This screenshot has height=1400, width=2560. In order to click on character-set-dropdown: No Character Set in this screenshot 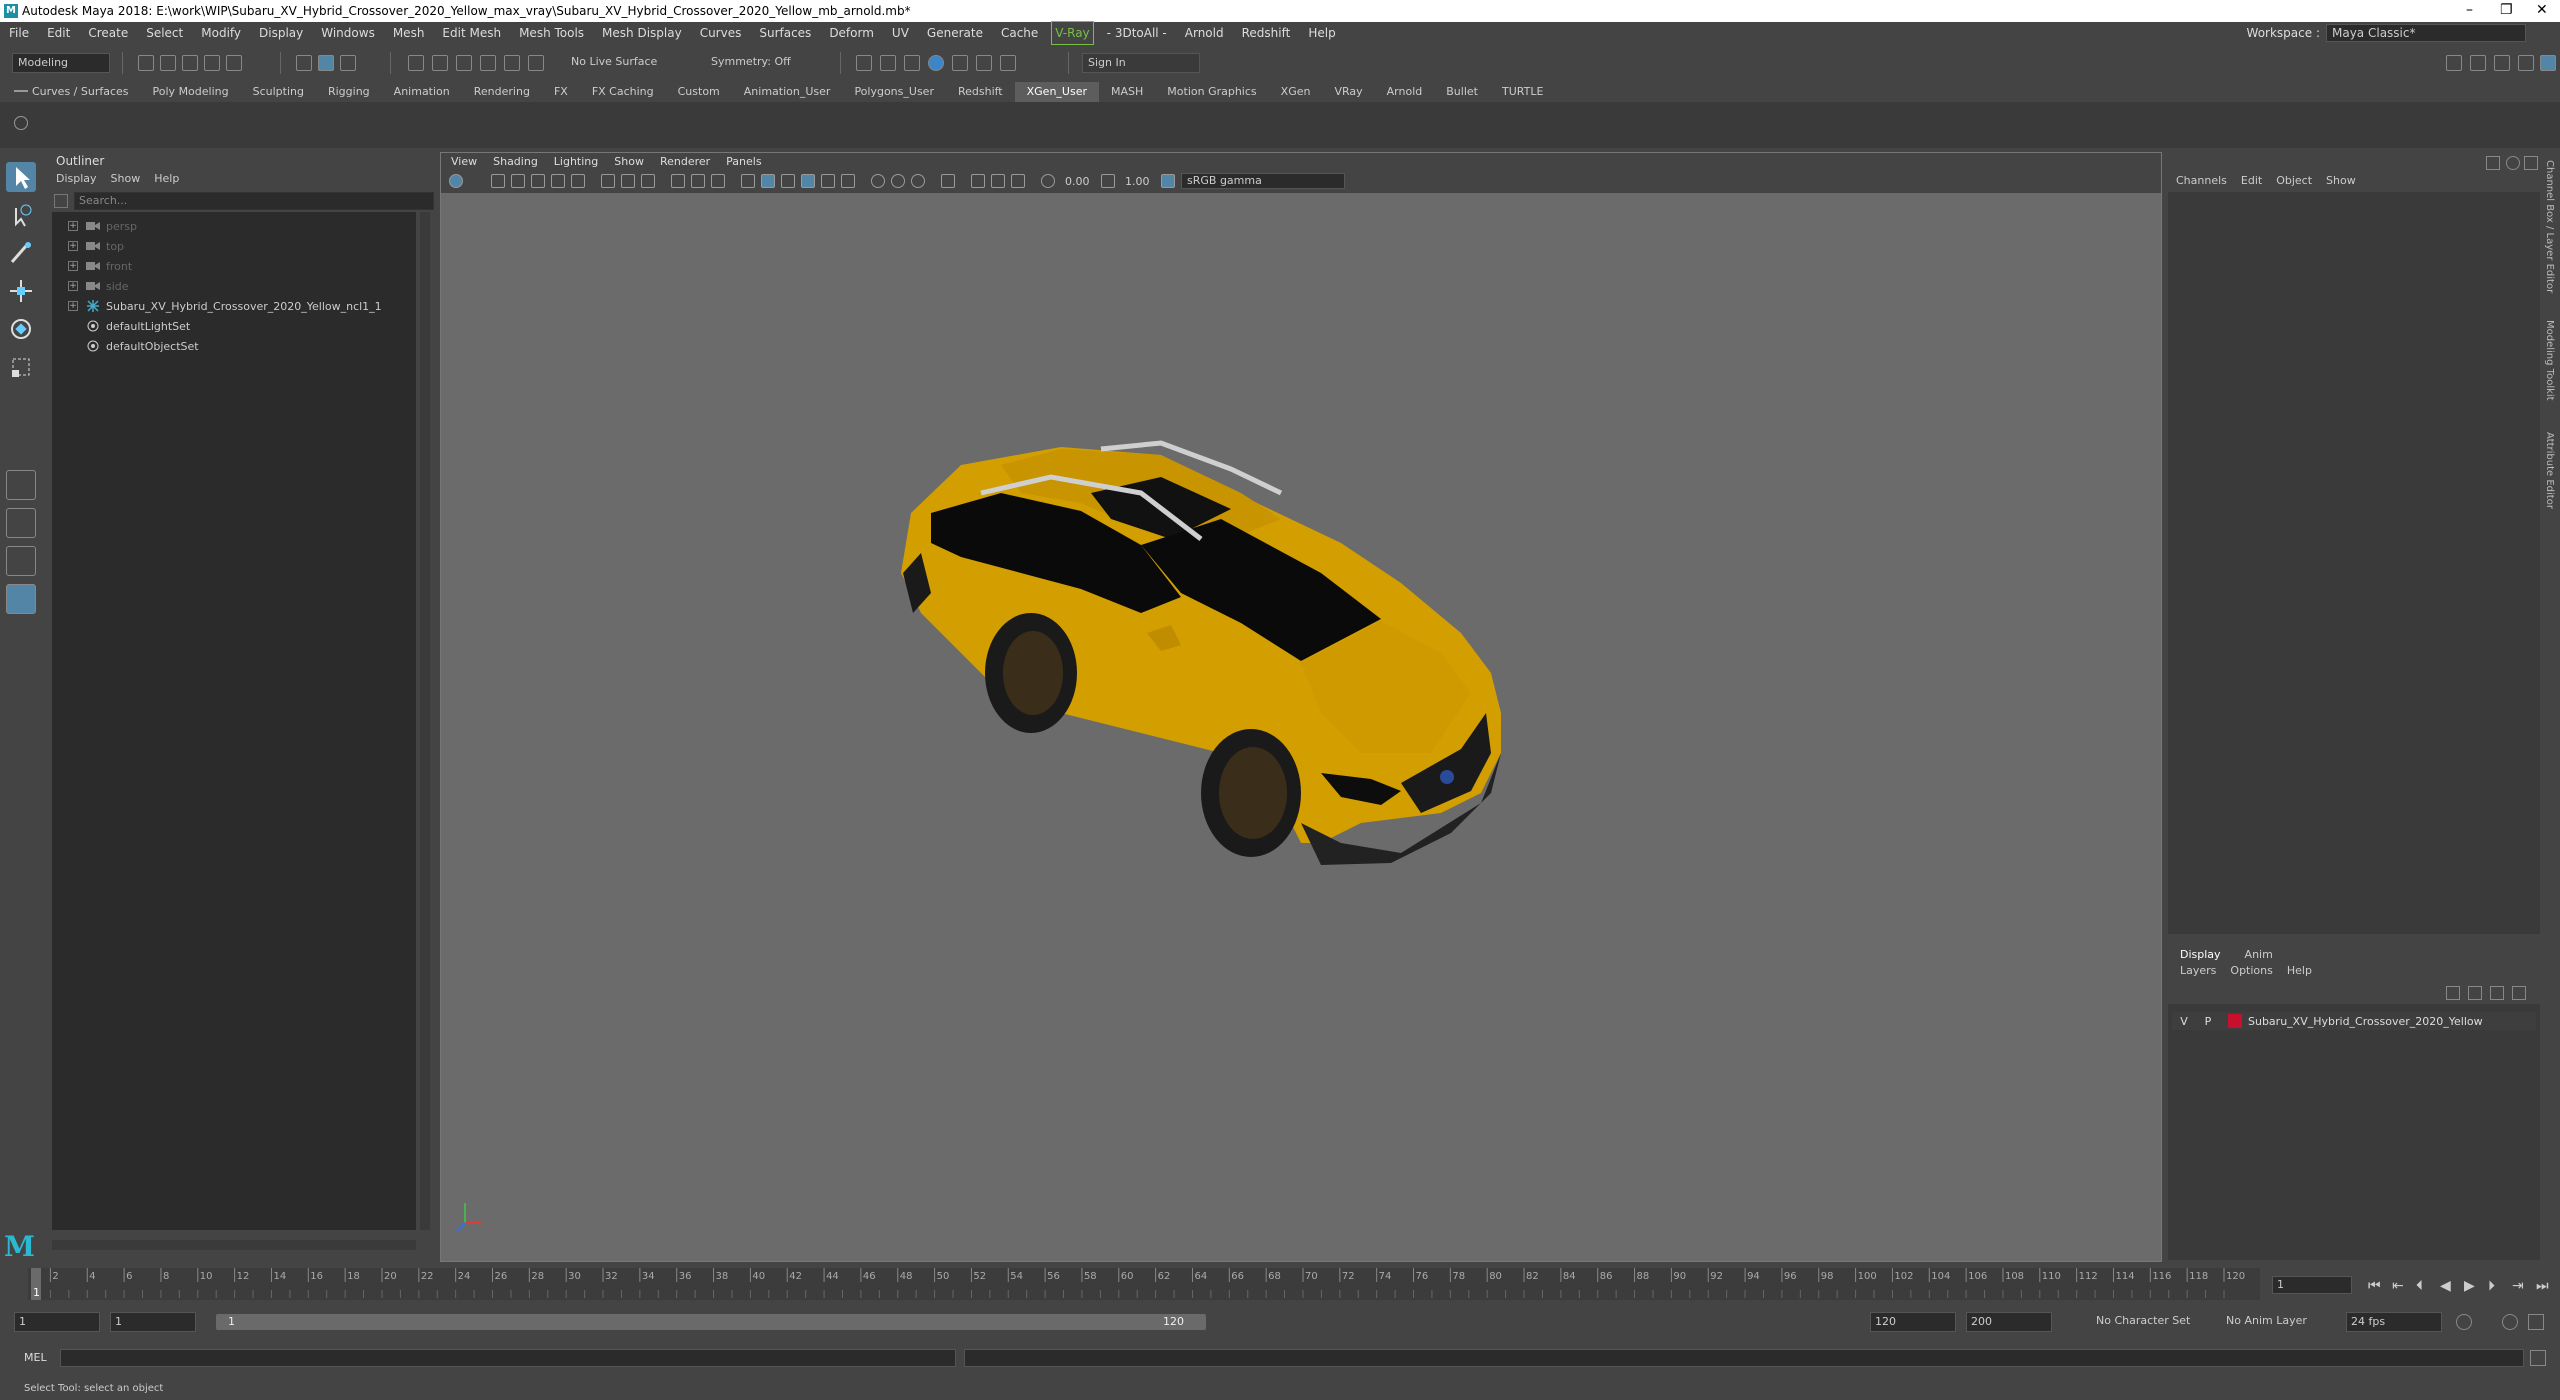, I will do `click(2152, 1322)`.